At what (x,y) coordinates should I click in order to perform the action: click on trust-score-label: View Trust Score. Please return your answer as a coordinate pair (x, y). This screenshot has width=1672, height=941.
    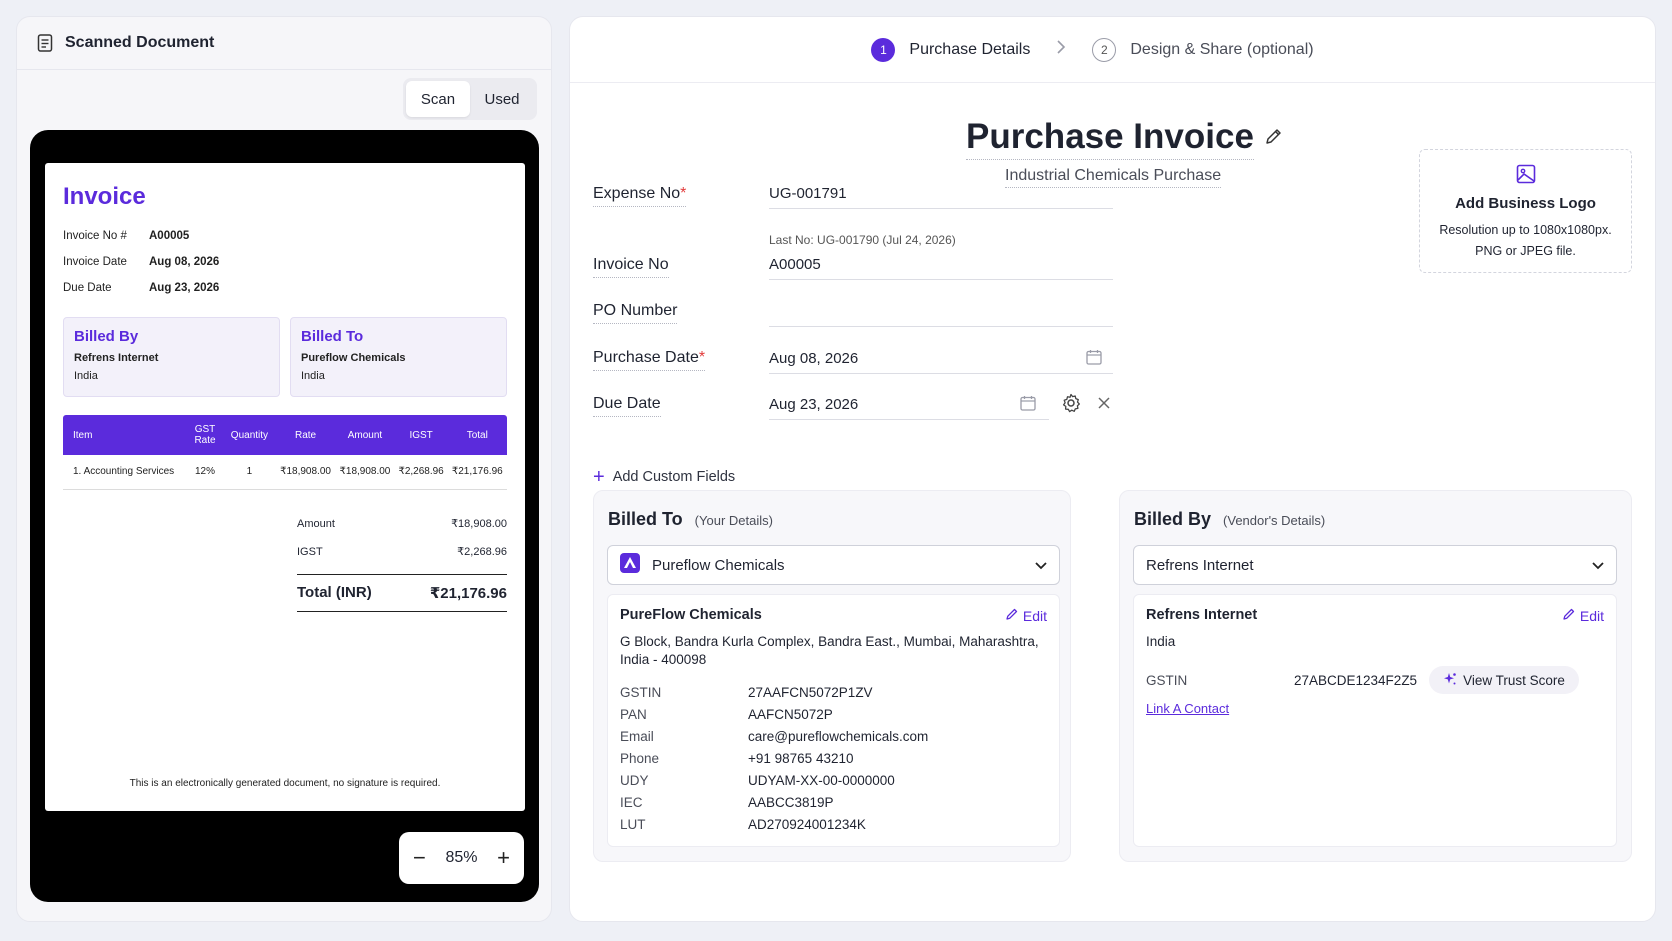
    Looking at the image, I should click on (1514, 680).